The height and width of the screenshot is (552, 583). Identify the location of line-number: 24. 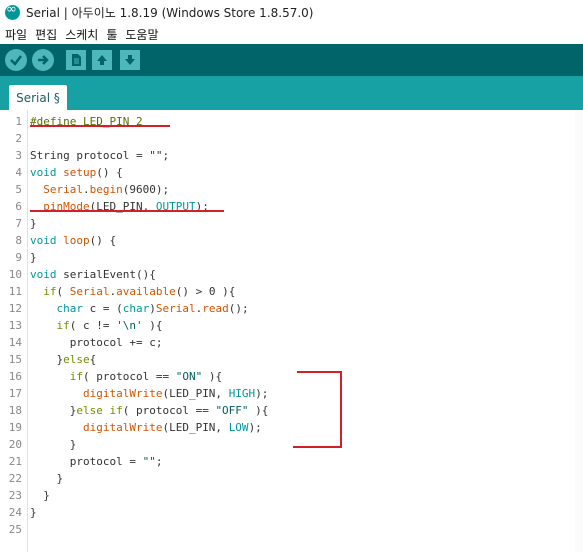
(15, 512).